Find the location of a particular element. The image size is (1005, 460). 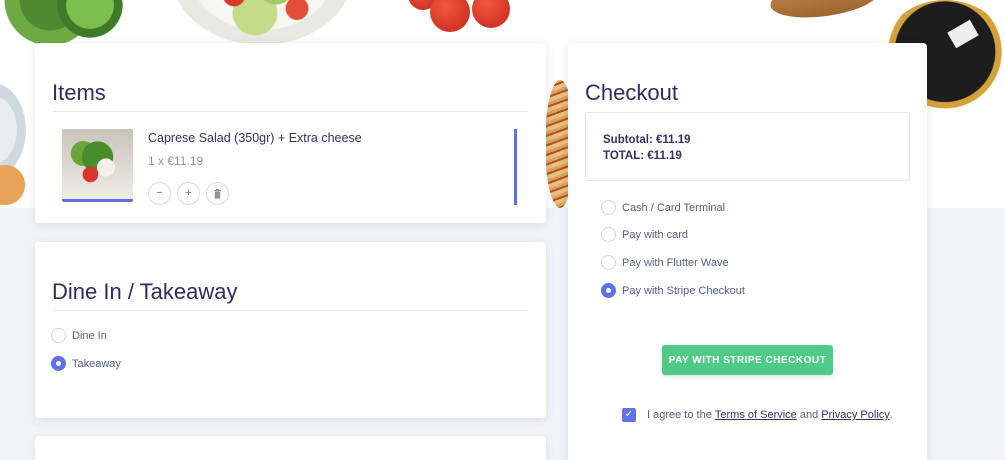

payment-option-label: Cash / Card Terminal is located at coordinates (674, 207).